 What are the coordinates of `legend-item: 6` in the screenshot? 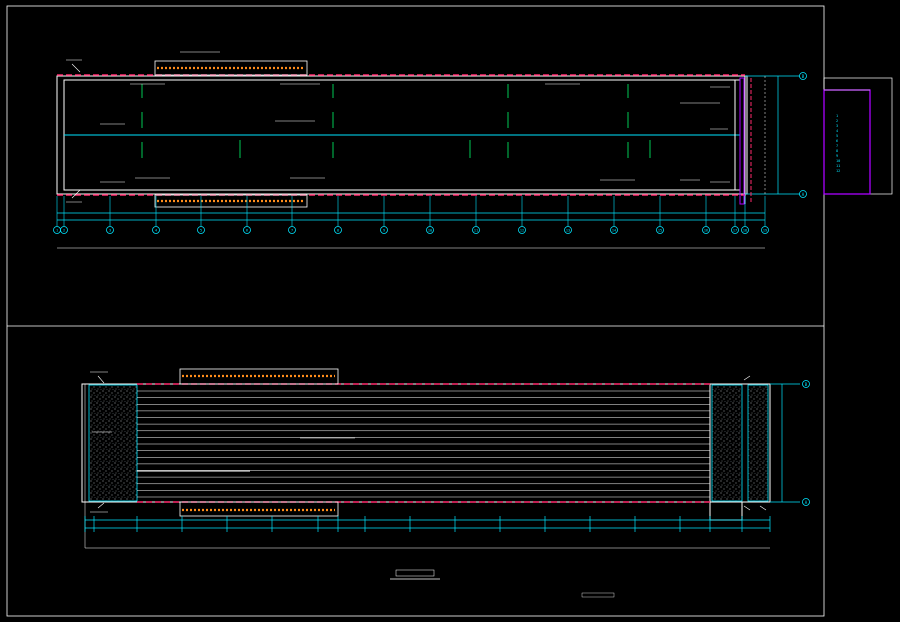 It's located at (837, 141).